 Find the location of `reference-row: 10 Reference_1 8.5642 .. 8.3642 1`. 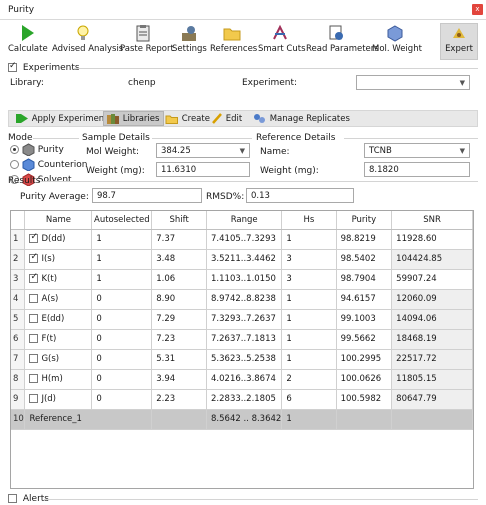

reference-row: 10 Reference_1 8.5642 .. 8.3642 1 is located at coordinates (242, 419).